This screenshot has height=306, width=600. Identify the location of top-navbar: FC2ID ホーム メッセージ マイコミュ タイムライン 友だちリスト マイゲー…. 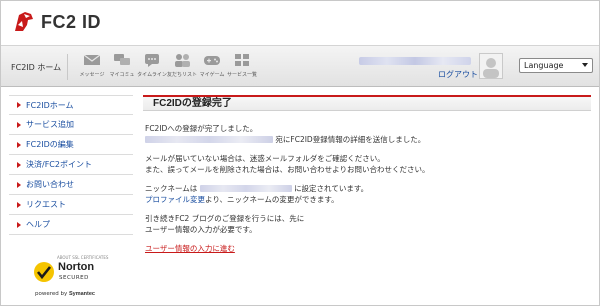
(300, 66).